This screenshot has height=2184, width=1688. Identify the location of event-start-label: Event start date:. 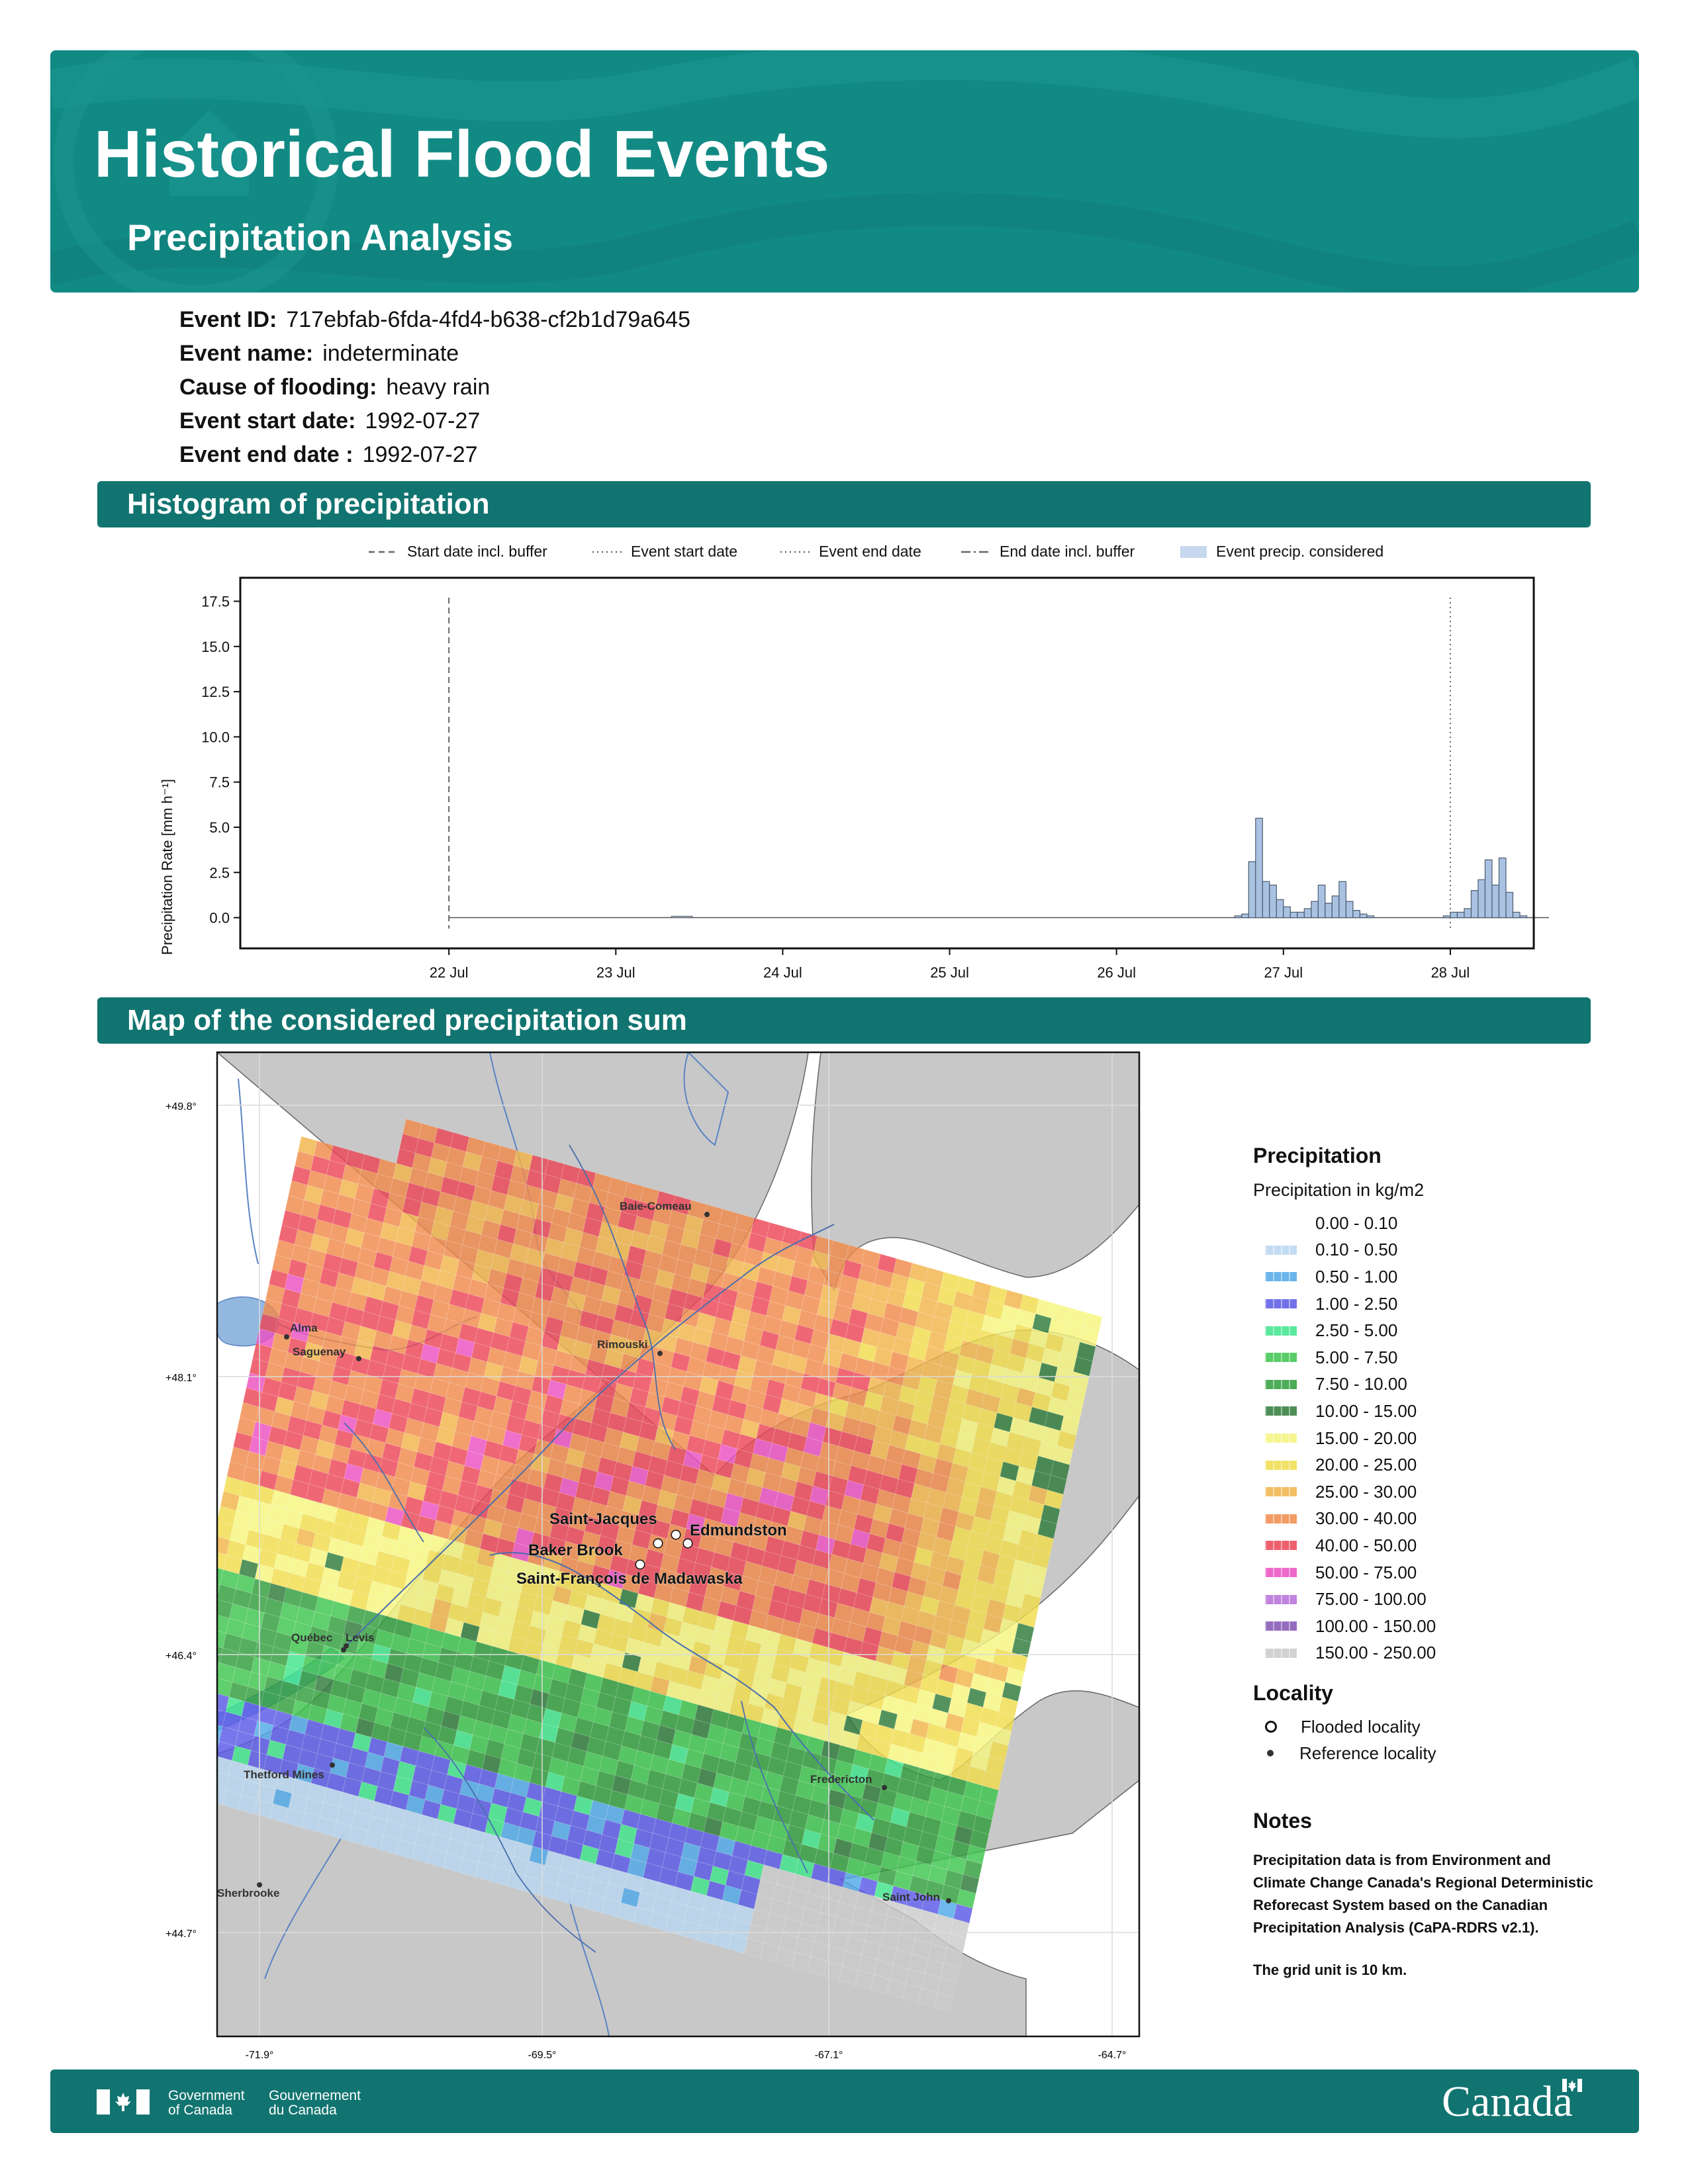
(267, 420).